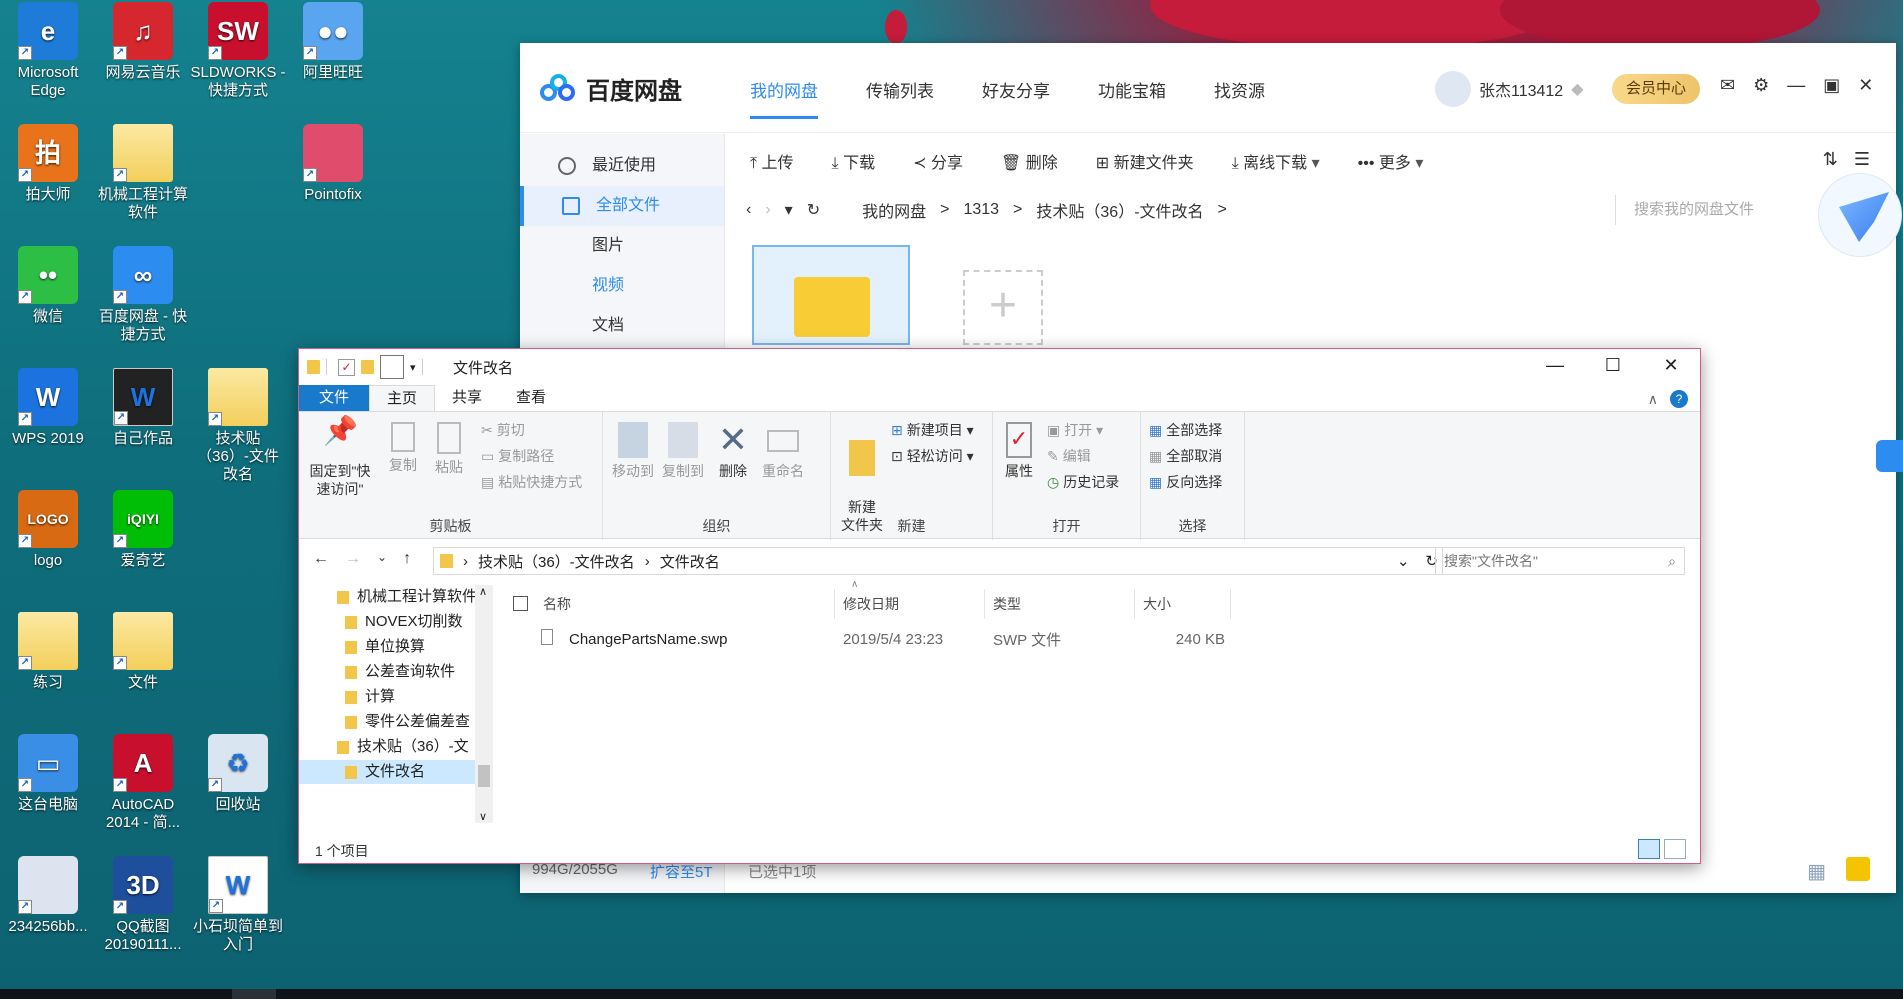 This screenshot has height=999, width=1903. What do you see at coordinates (1083, 482) in the screenshot?
I see `history-button: ◷ 历史记录` at bounding box center [1083, 482].